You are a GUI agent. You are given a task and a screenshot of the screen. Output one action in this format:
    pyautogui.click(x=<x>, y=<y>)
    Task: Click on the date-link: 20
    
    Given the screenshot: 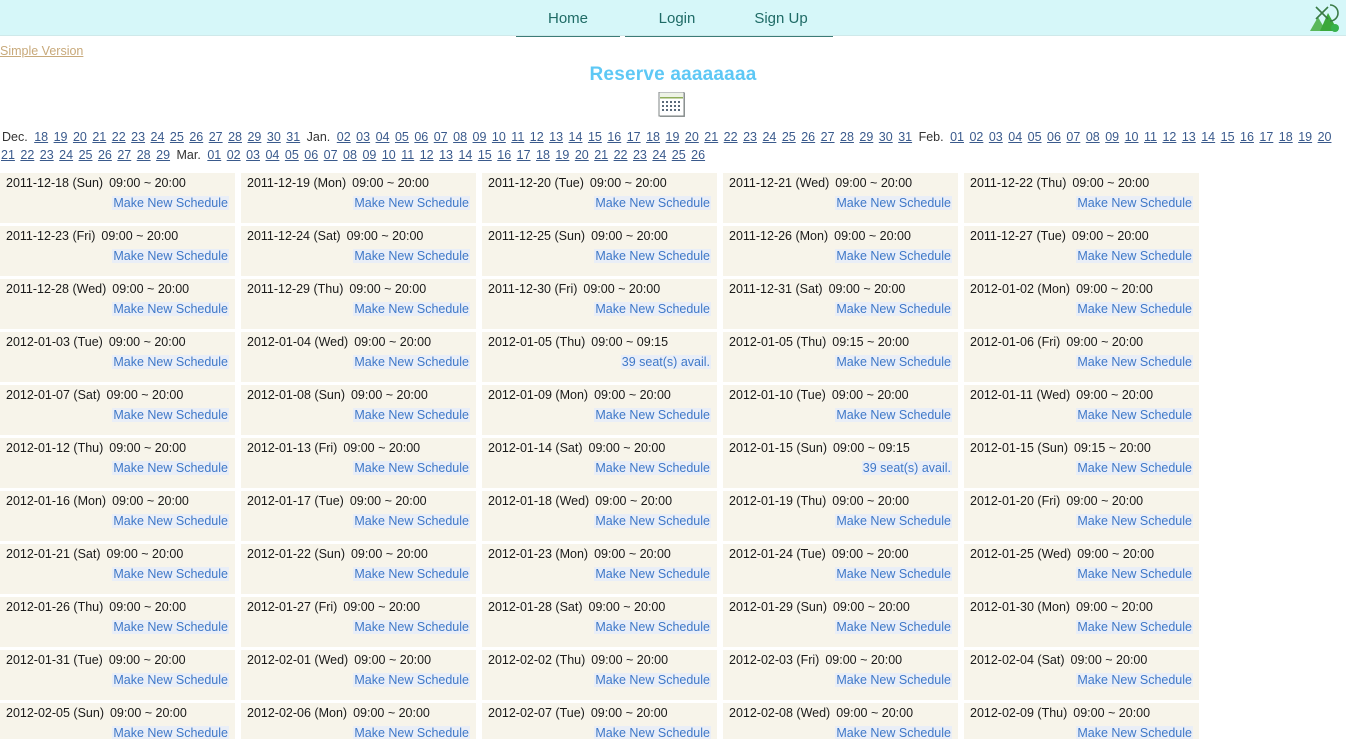 What is the action you would take?
    pyautogui.click(x=582, y=155)
    